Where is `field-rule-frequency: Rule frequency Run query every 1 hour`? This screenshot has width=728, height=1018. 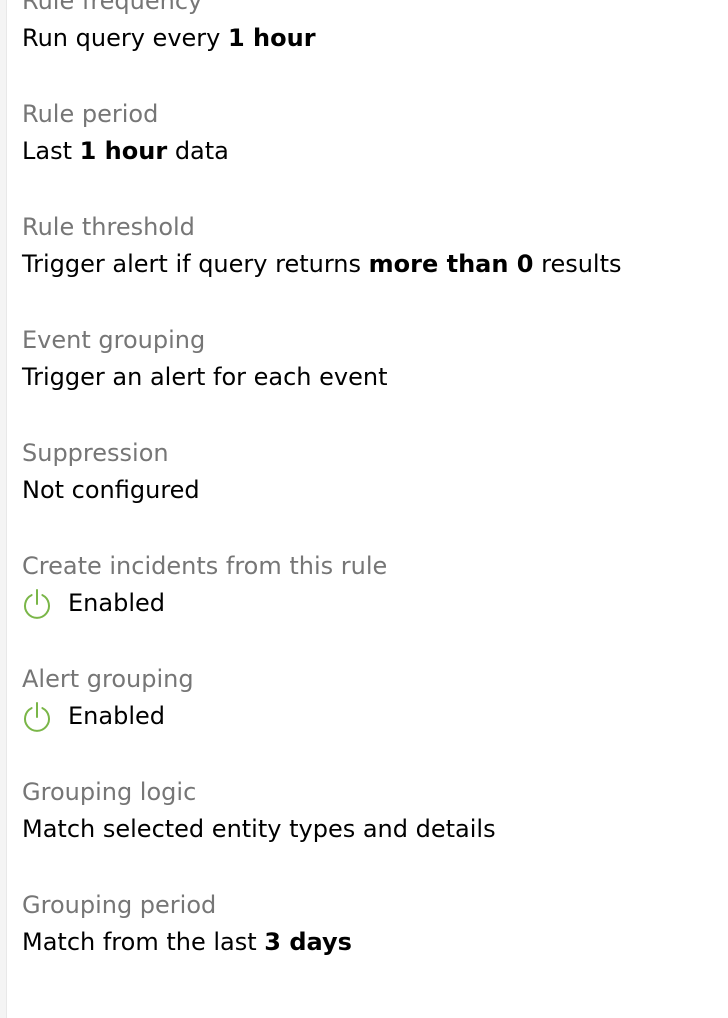 field-rule-frequency: Rule frequency Run query every 1 hour is located at coordinates (367, 48).